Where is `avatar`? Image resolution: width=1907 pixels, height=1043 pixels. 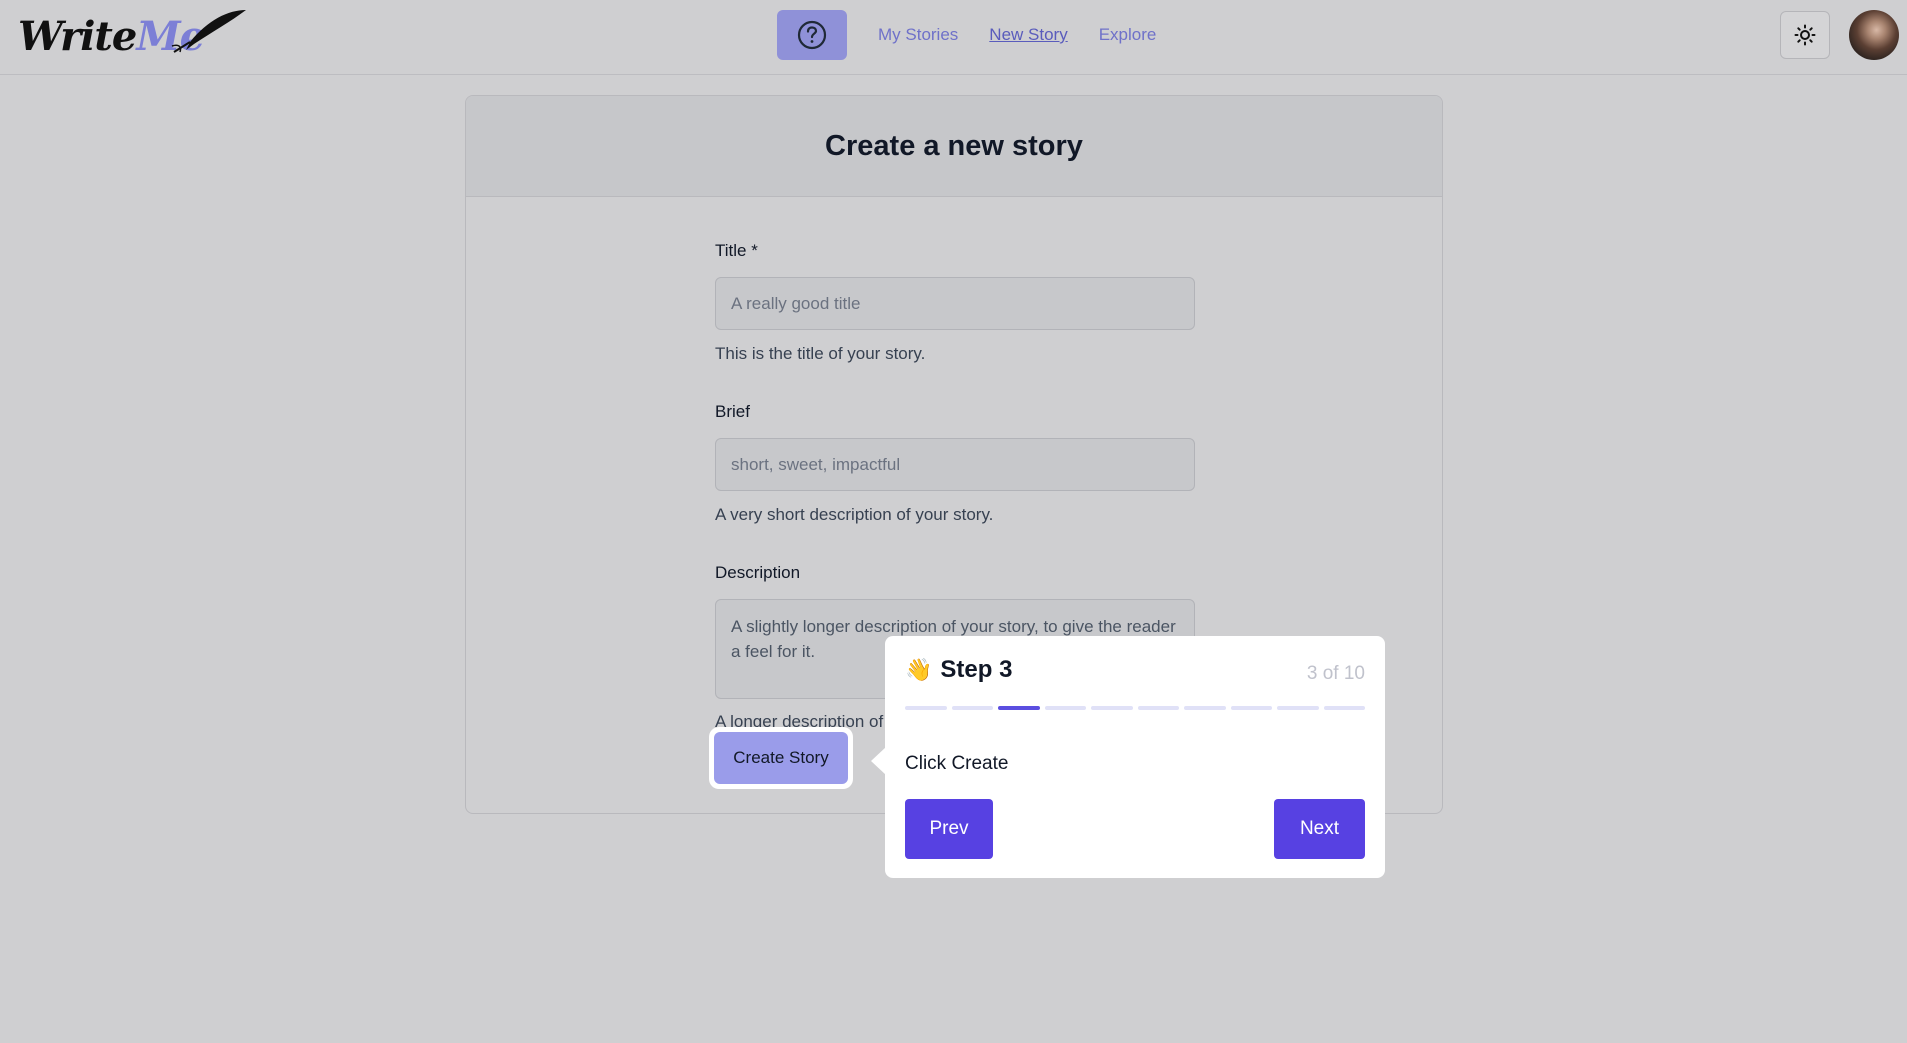 avatar is located at coordinates (1874, 35).